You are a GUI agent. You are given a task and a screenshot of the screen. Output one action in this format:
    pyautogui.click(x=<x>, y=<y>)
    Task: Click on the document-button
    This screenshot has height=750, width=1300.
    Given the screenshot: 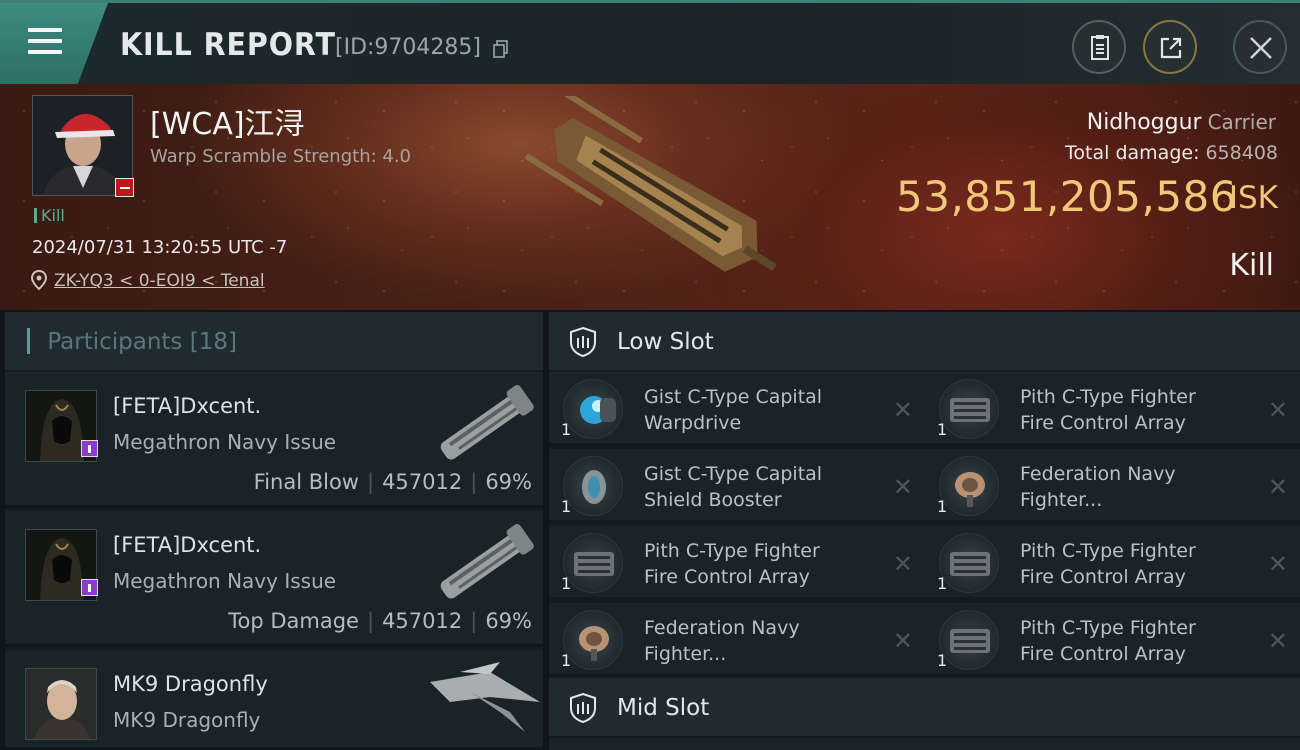 What is the action you would take?
    pyautogui.click(x=1099, y=47)
    